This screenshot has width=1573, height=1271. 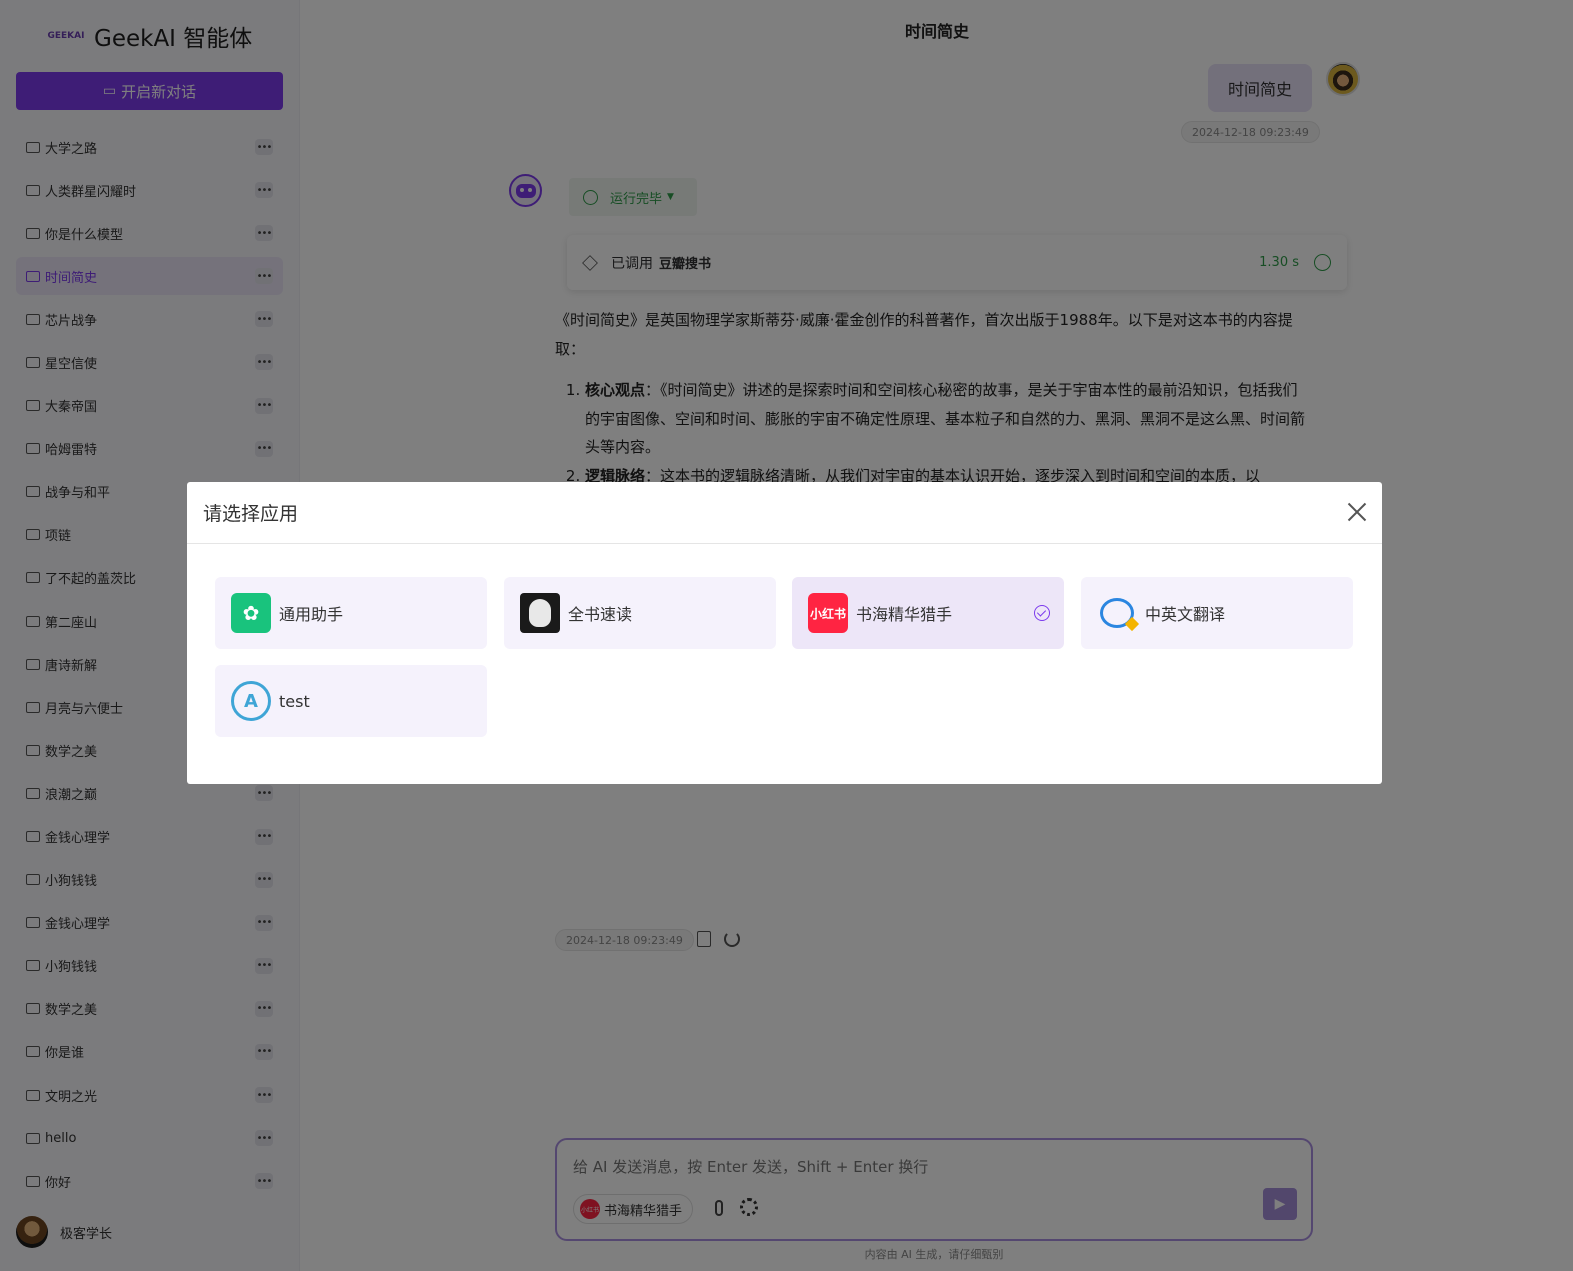 I want to click on xiaohongshu-icon: 小红书, so click(x=828, y=613).